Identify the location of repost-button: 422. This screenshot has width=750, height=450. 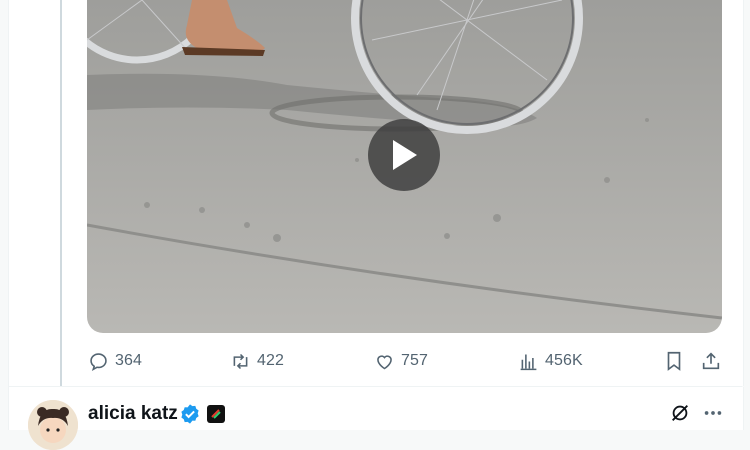
(257, 361).